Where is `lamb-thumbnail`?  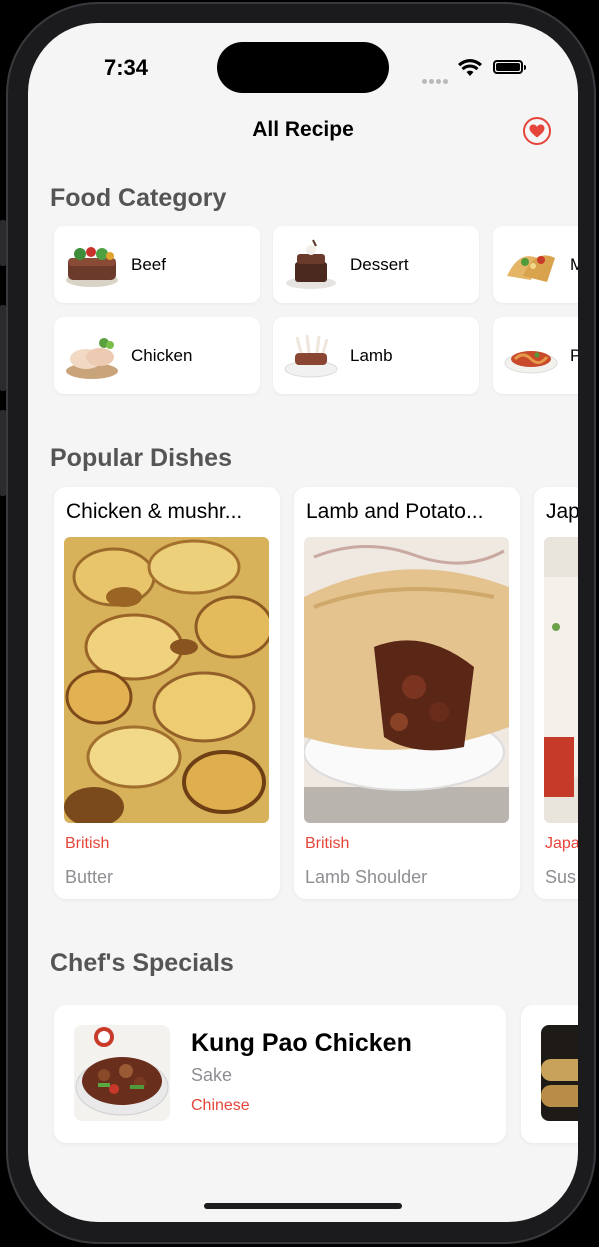 lamb-thumbnail is located at coordinates (311, 356).